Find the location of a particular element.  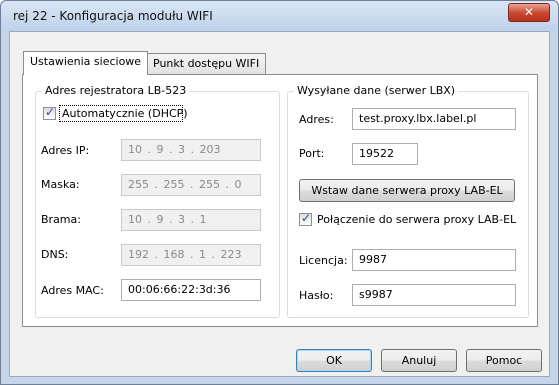

proxy-connection-label: Połączenie do serwera proxy LAB-EL is located at coordinates (416, 219).